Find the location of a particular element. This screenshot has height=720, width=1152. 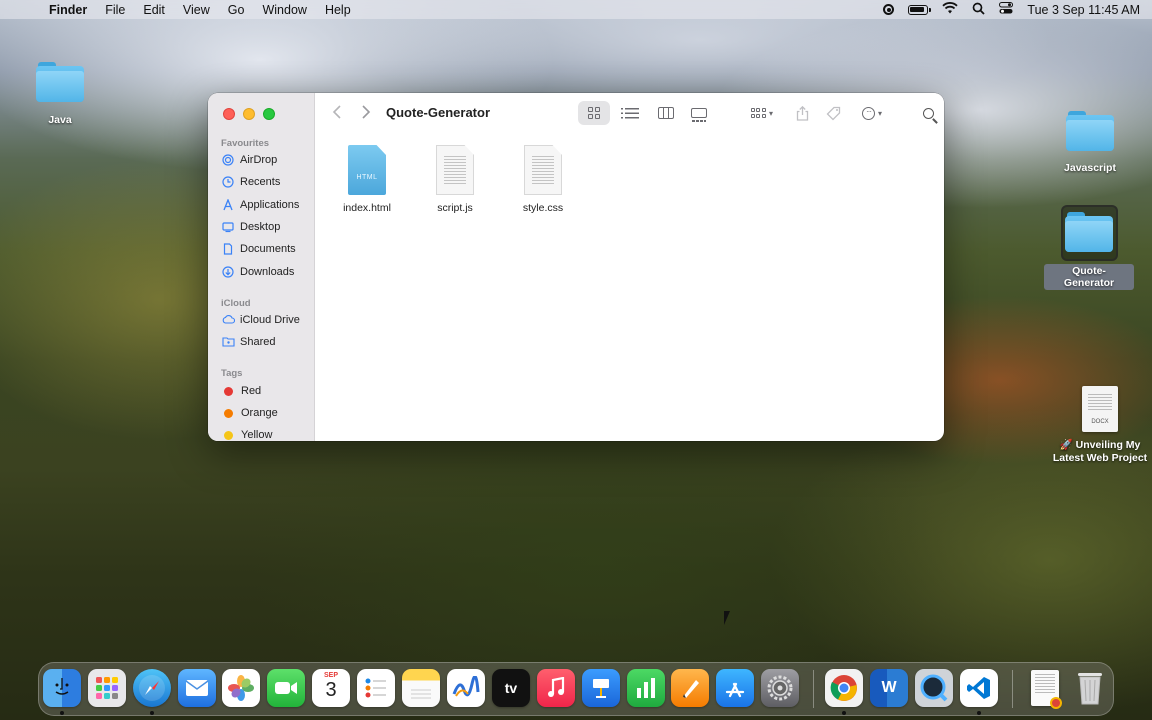

sidebar-item-recents: Recents is located at coordinates (251, 182).